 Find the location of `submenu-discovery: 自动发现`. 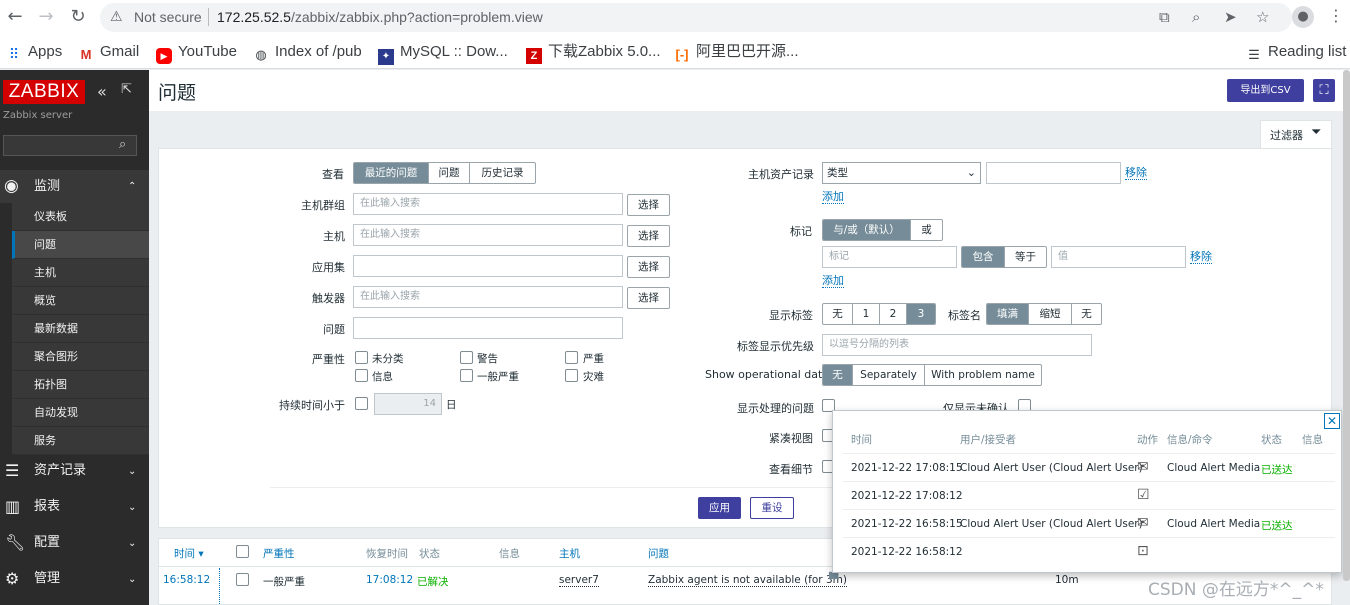

submenu-discovery: 自动发现 is located at coordinates (80, 413).